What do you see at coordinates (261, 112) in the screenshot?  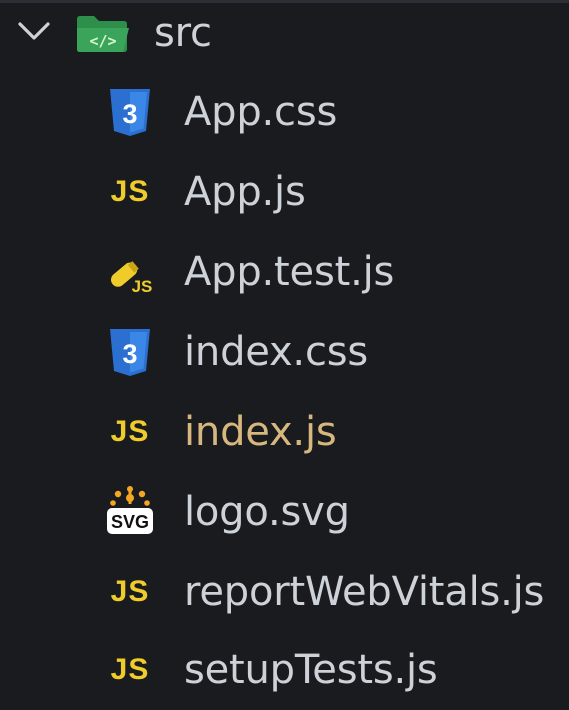 I see `file-label: App.css` at bounding box center [261, 112].